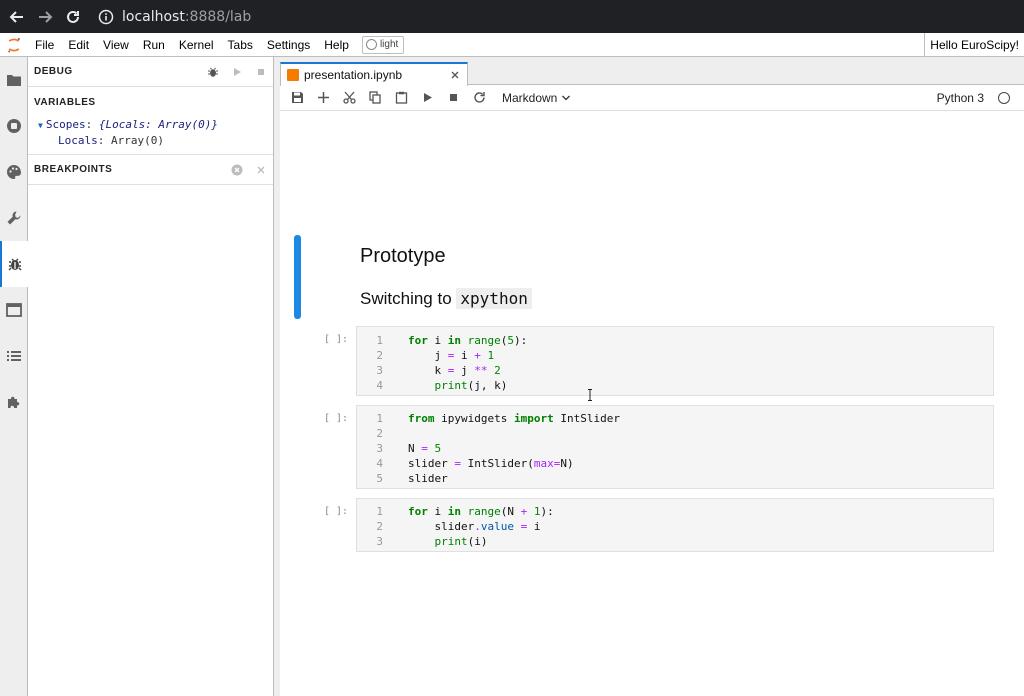 This screenshot has height=696, width=1024. I want to click on url-host: localhost, so click(153, 16).